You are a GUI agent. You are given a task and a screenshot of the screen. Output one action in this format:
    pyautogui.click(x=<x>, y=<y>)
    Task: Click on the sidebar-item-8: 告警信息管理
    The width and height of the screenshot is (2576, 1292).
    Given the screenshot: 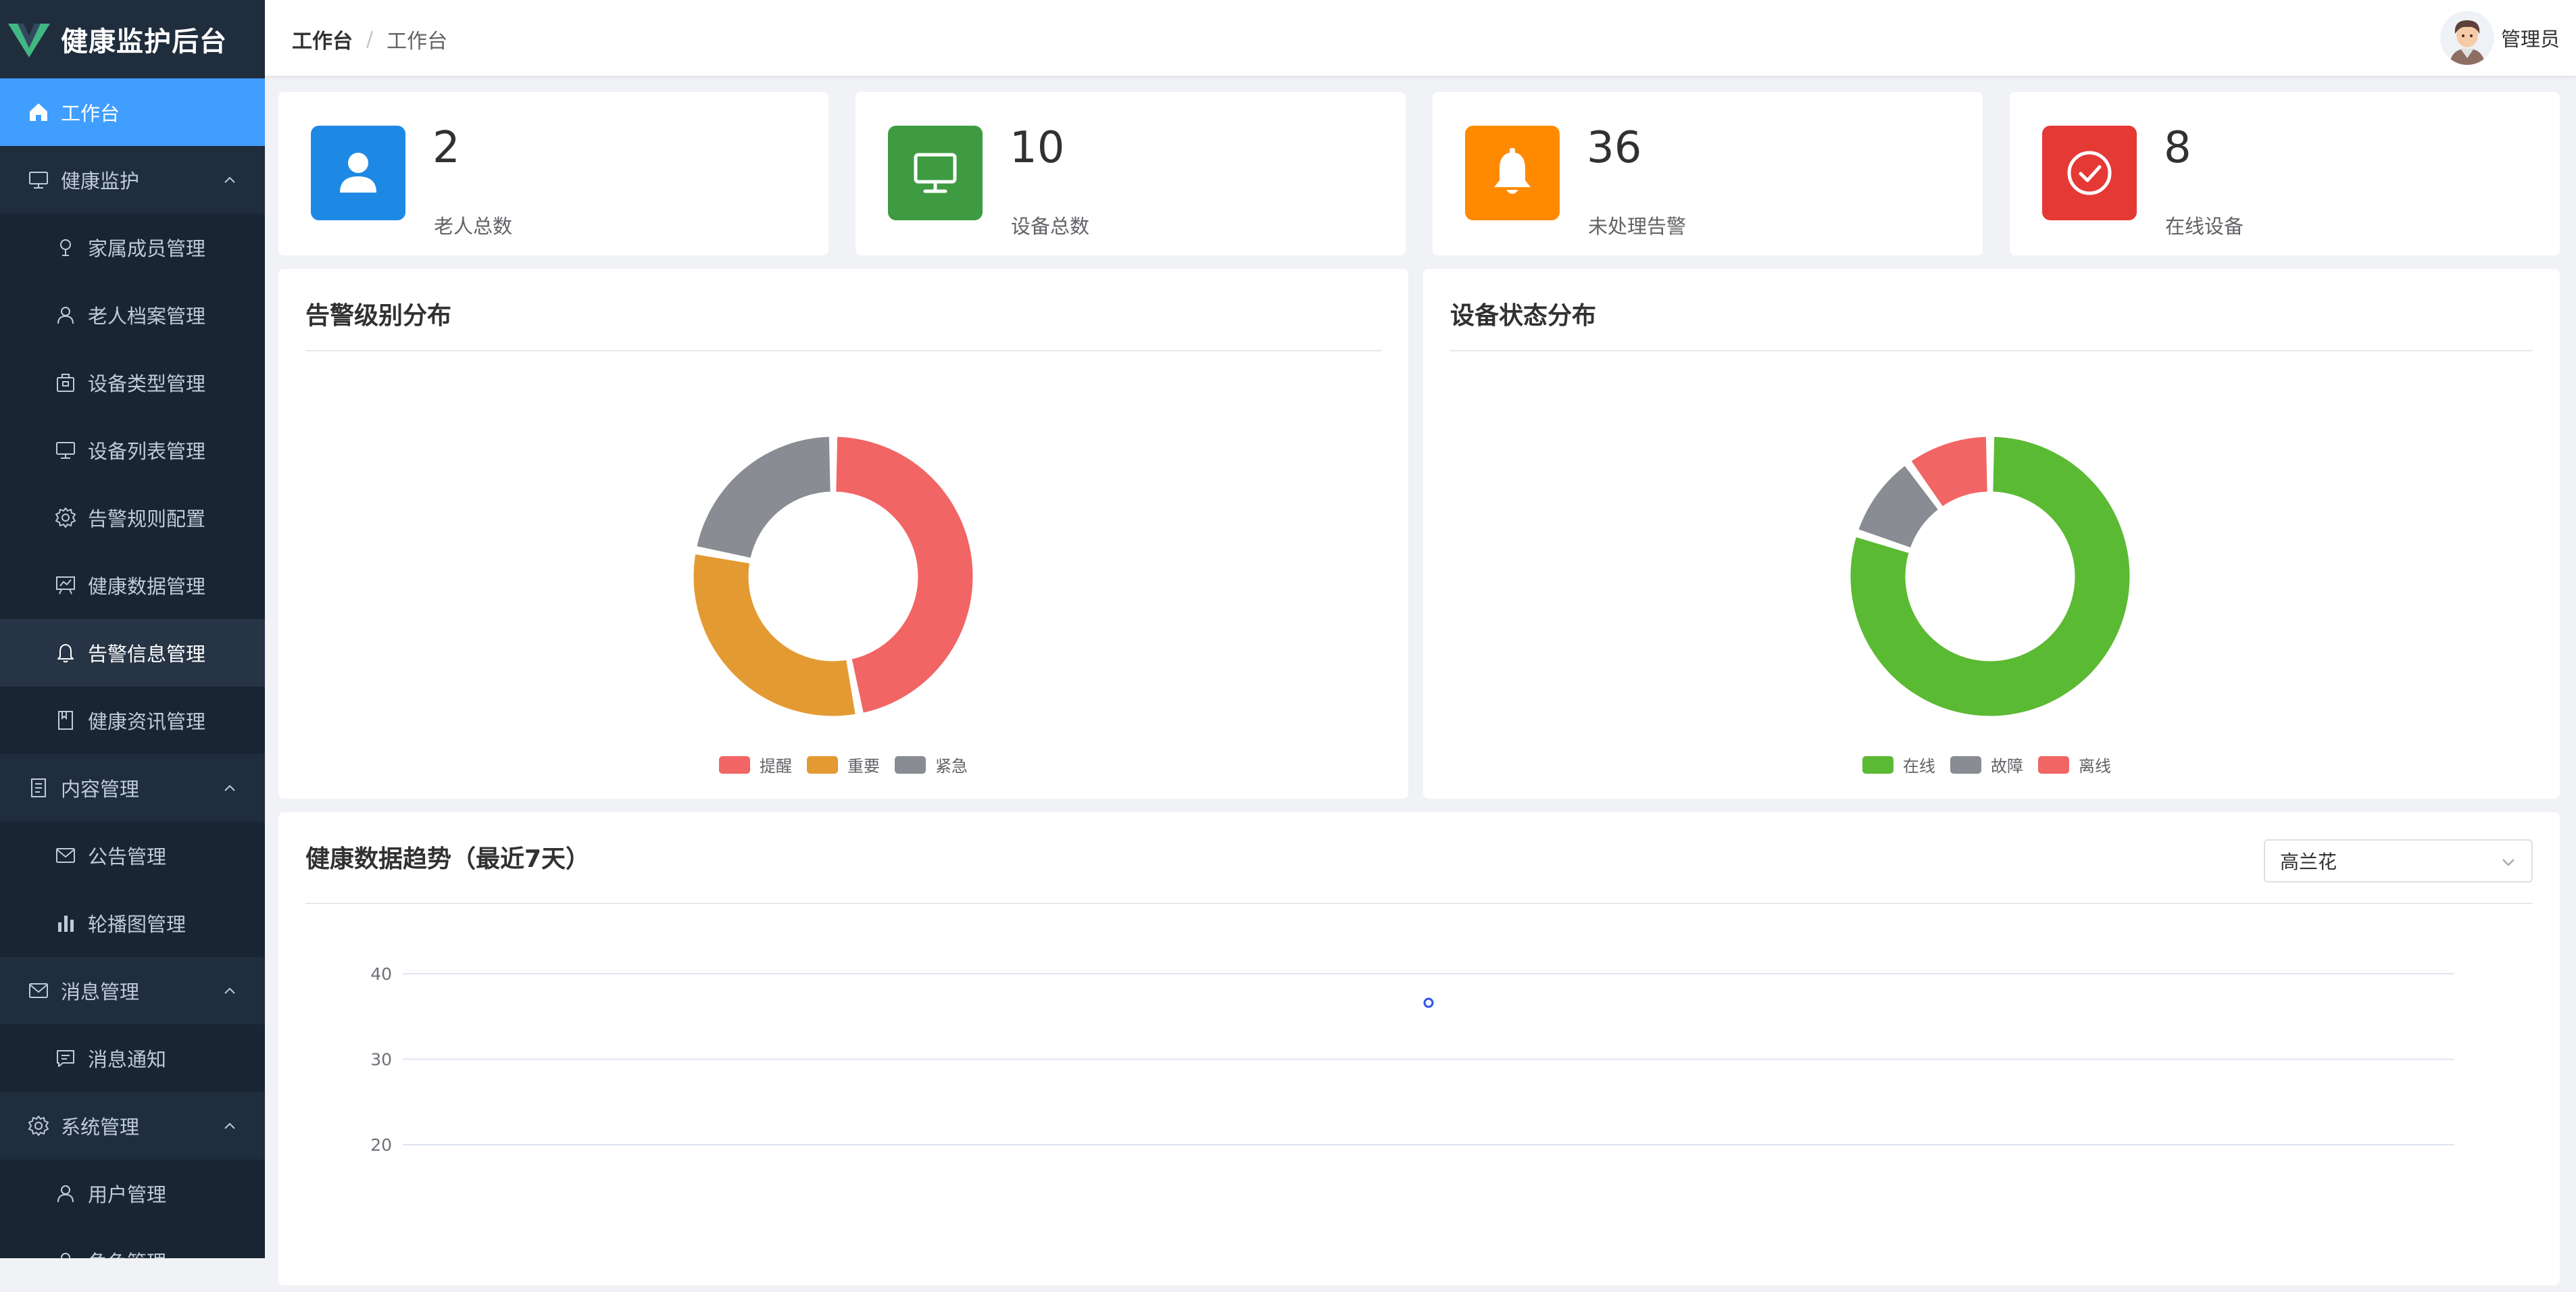 What is the action you would take?
    pyautogui.click(x=133, y=653)
    